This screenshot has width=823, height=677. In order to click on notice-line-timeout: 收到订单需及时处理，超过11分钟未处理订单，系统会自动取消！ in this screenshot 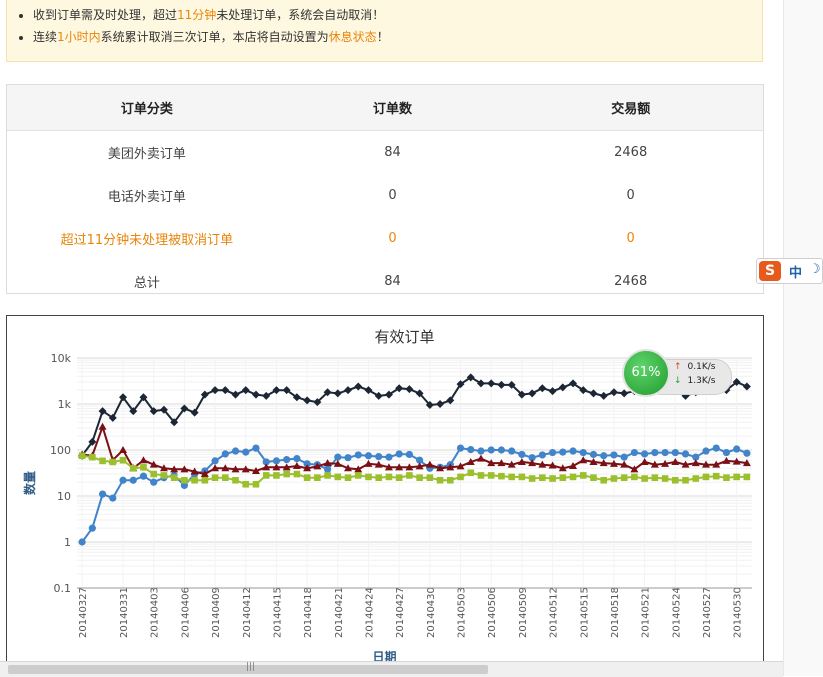, I will do `click(397, 15)`.